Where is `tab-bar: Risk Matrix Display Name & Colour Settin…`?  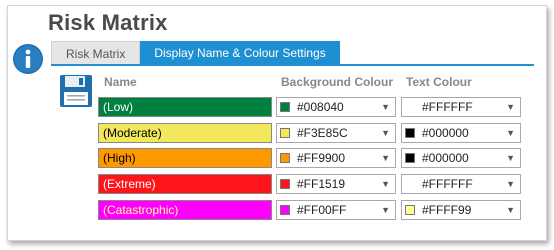
tab-bar: Risk Matrix Display Name & Colour Settin… is located at coordinates (195, 53).